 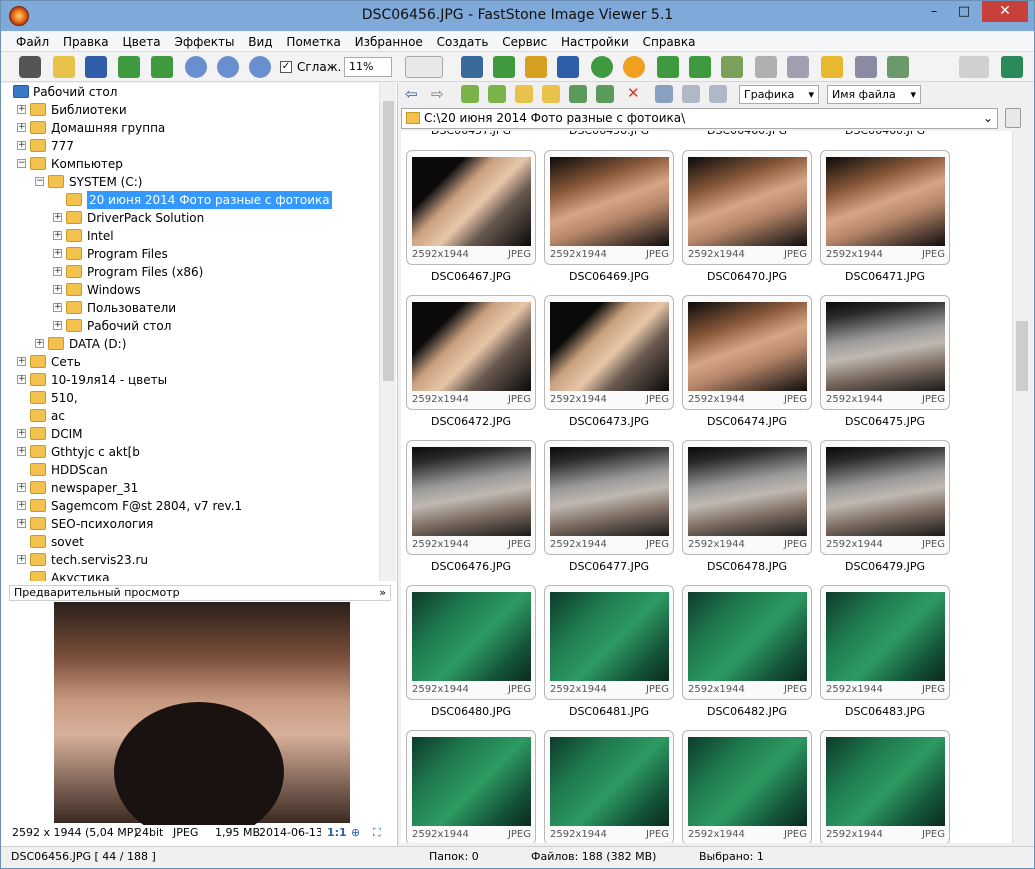 What do you see at coordinates (190, 308) in the screenshot?
I see `tree-item: + Пользователи` at bounding box center [190, 308].